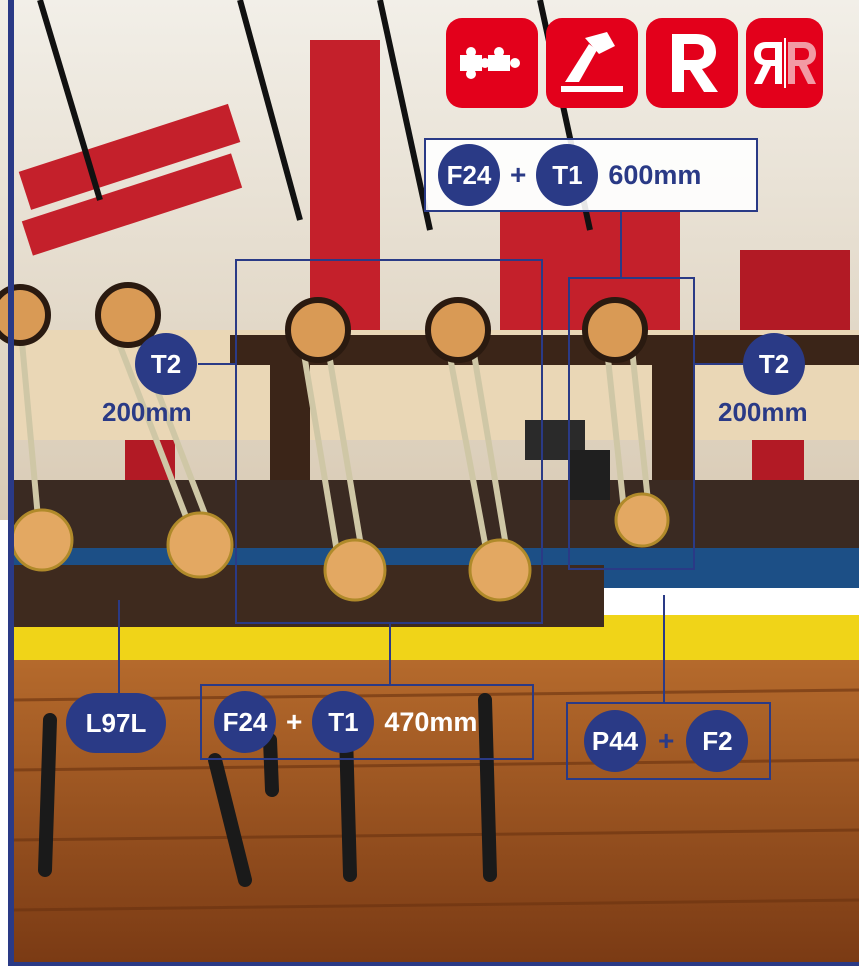 This screenshot has height=966, width=859. I want to click on label-p44-f2: P44 + F2, so click(668, 741).